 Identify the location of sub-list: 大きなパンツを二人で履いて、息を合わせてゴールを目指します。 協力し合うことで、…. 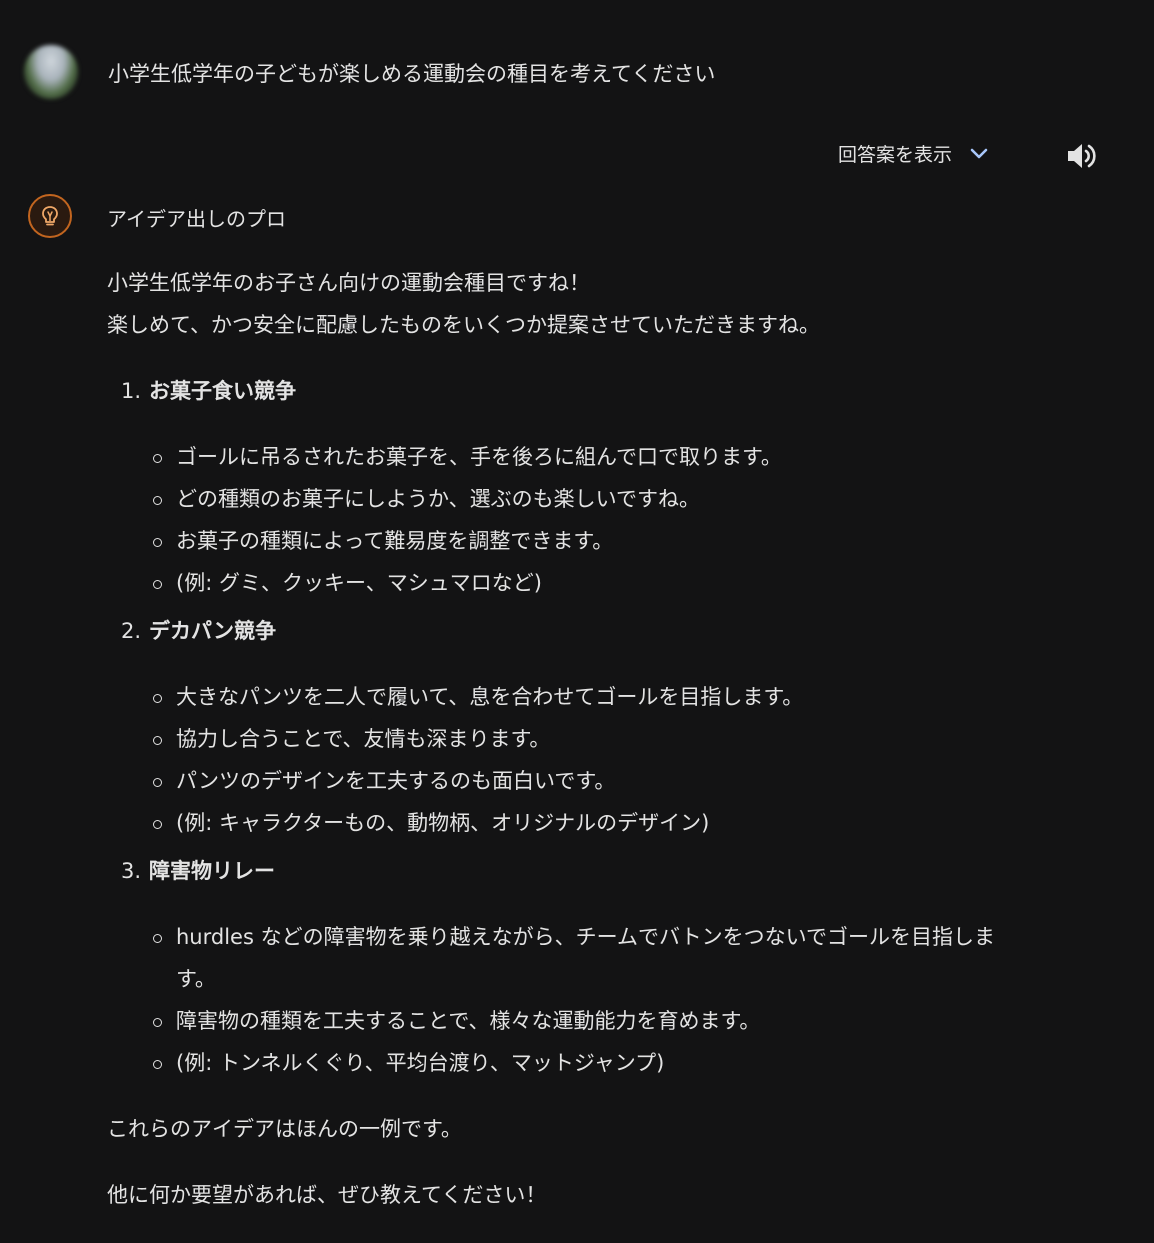
(567, 760).